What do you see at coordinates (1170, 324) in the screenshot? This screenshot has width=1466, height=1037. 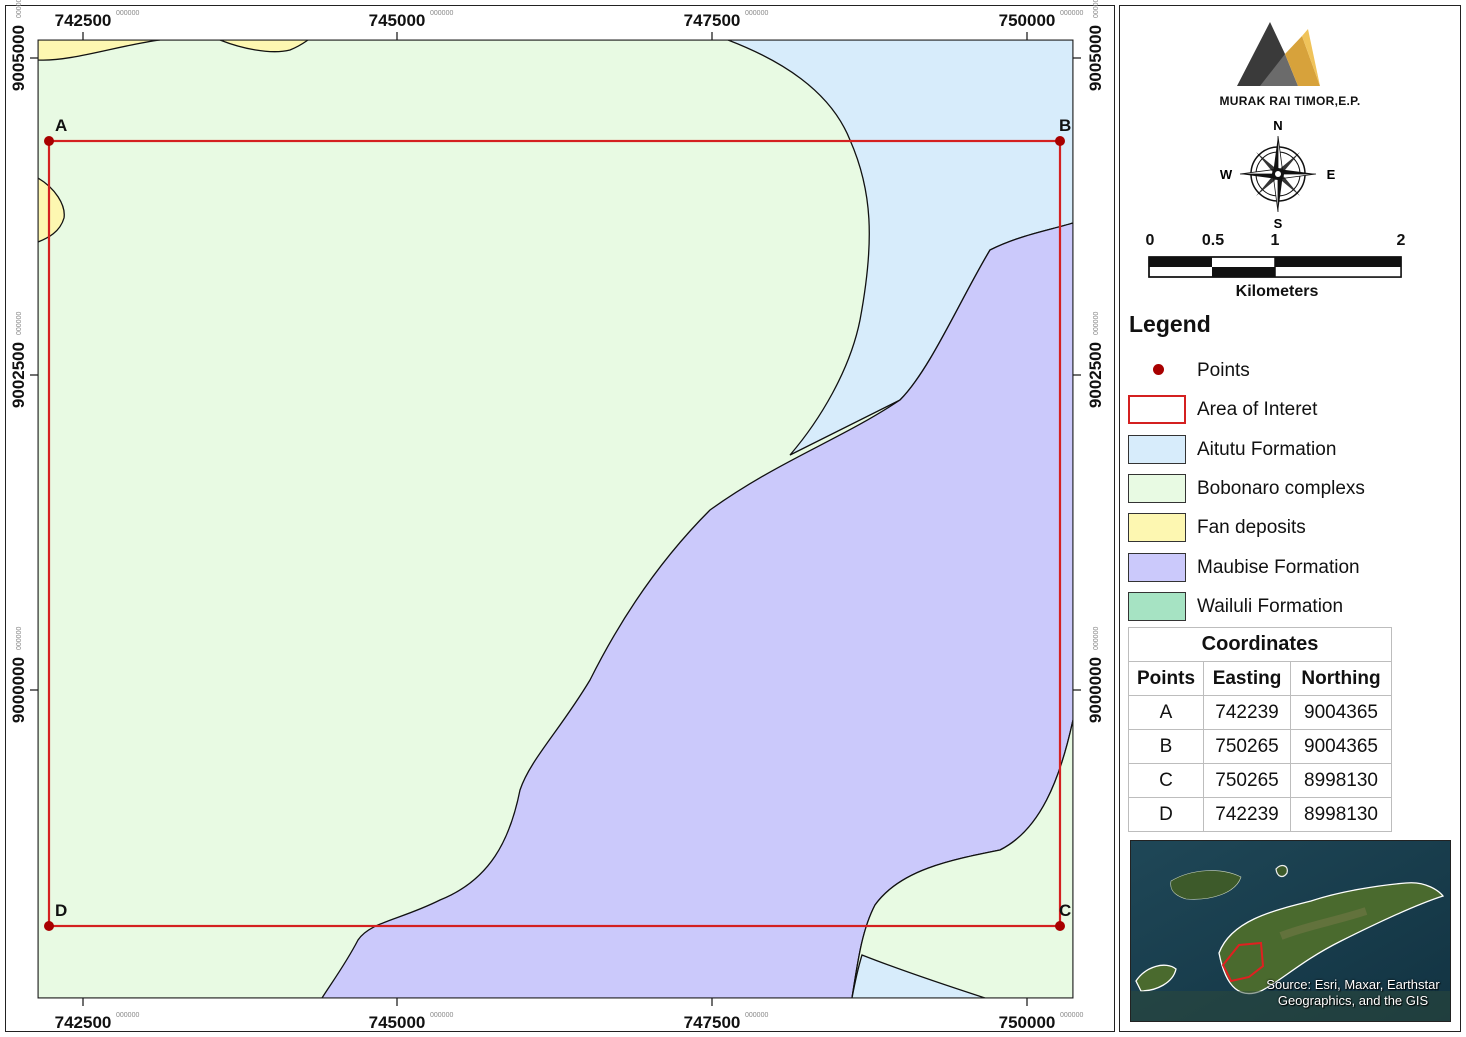 I see `legend-title: Legend` at bounding box center [1170, 324].